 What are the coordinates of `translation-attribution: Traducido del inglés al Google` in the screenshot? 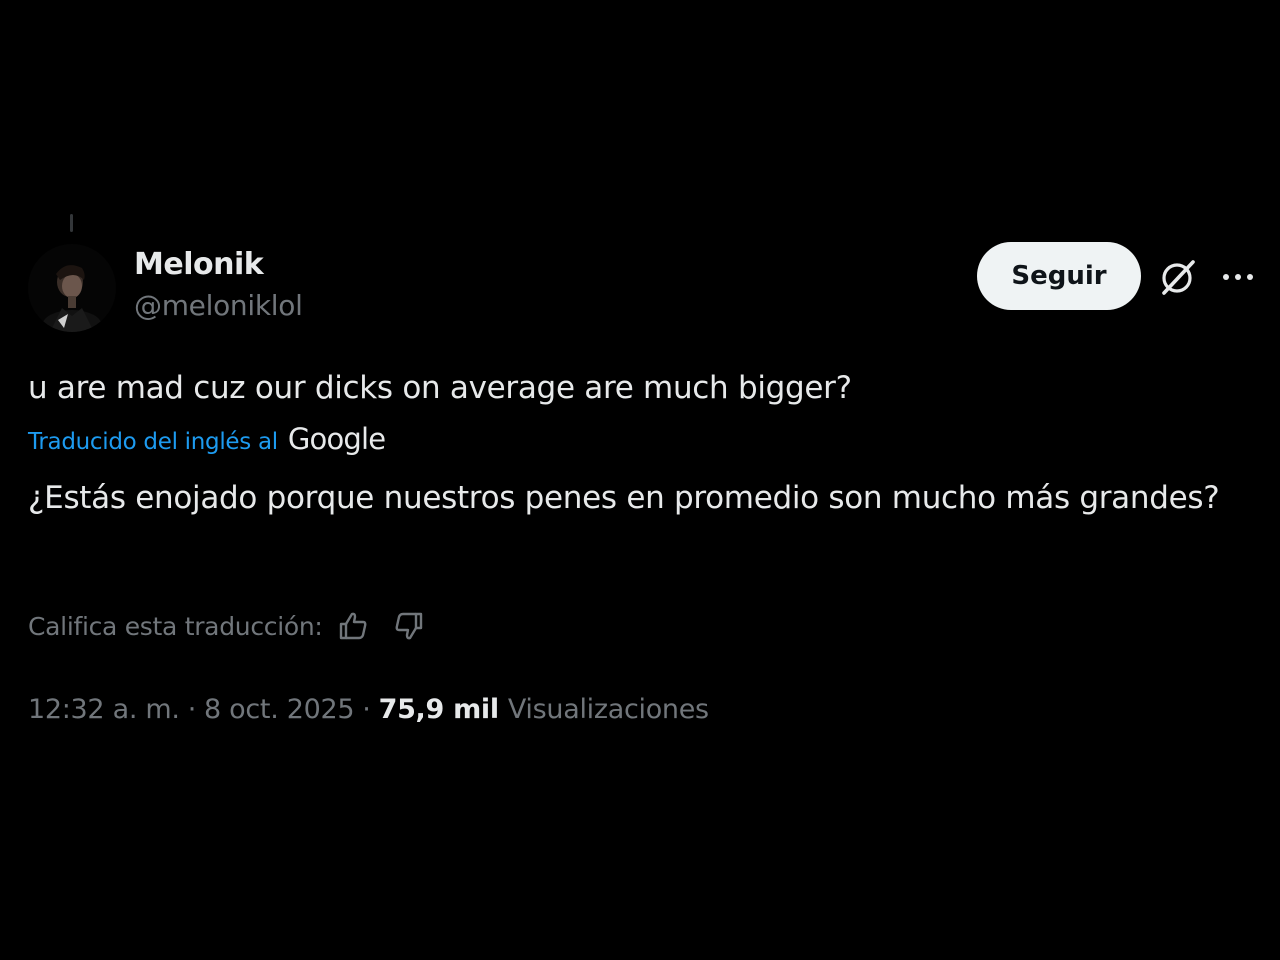 It's located at (207, 442).